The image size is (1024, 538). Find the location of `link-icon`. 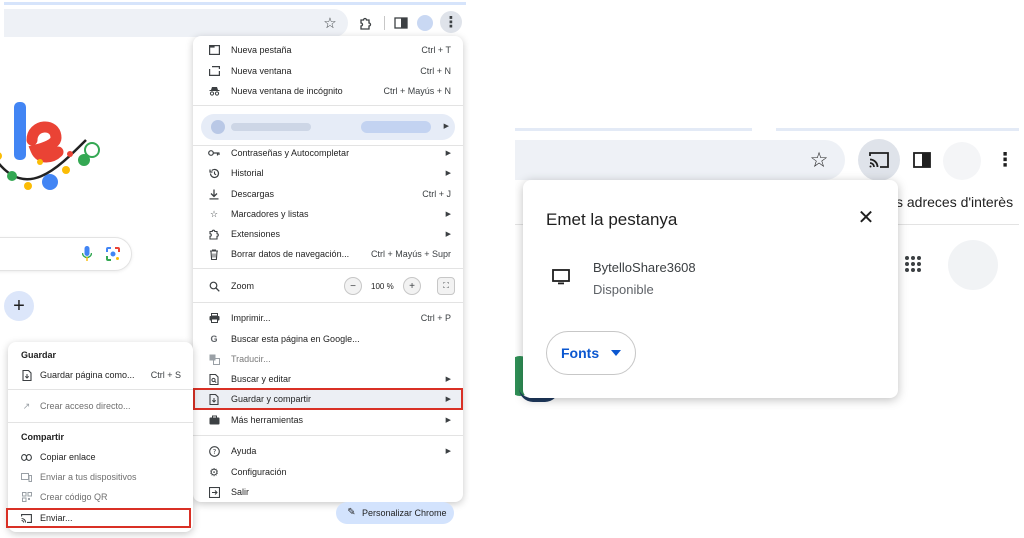

link-icon is located at coordinates (26, 457).